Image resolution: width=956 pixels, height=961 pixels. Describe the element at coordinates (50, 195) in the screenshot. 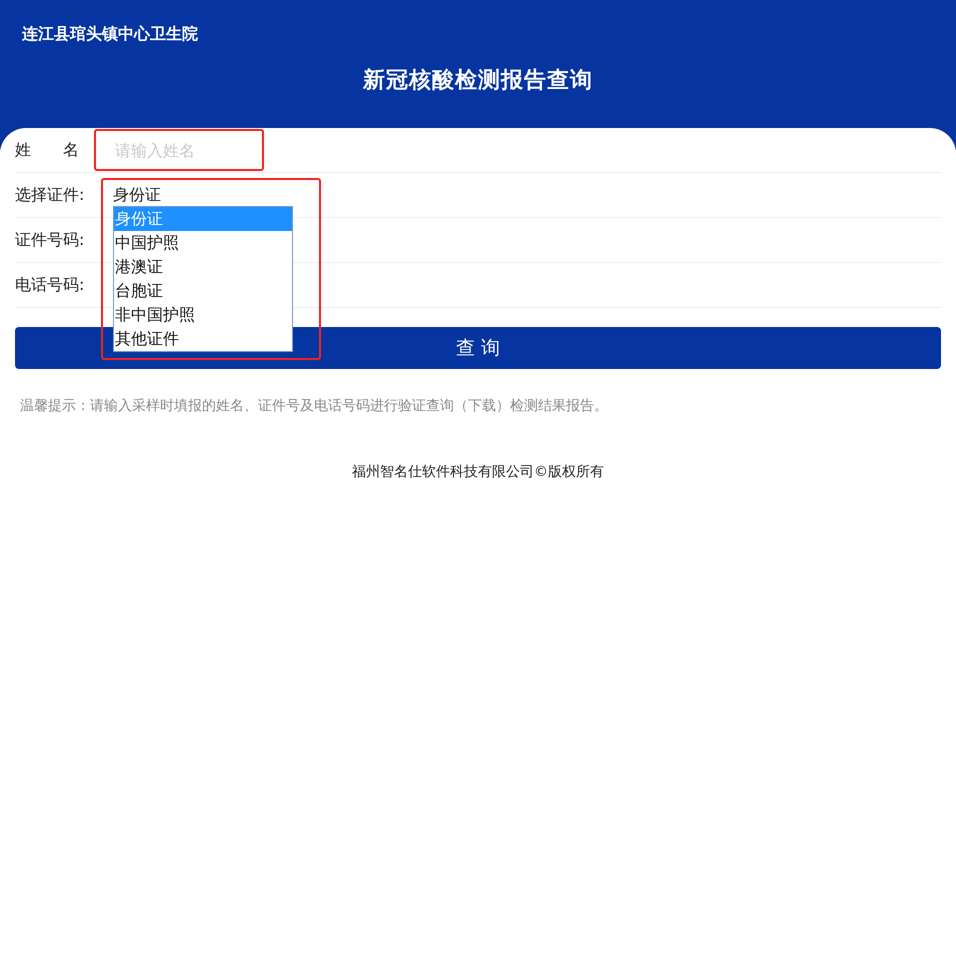

I see `field-label: 选择证件:` at that location.